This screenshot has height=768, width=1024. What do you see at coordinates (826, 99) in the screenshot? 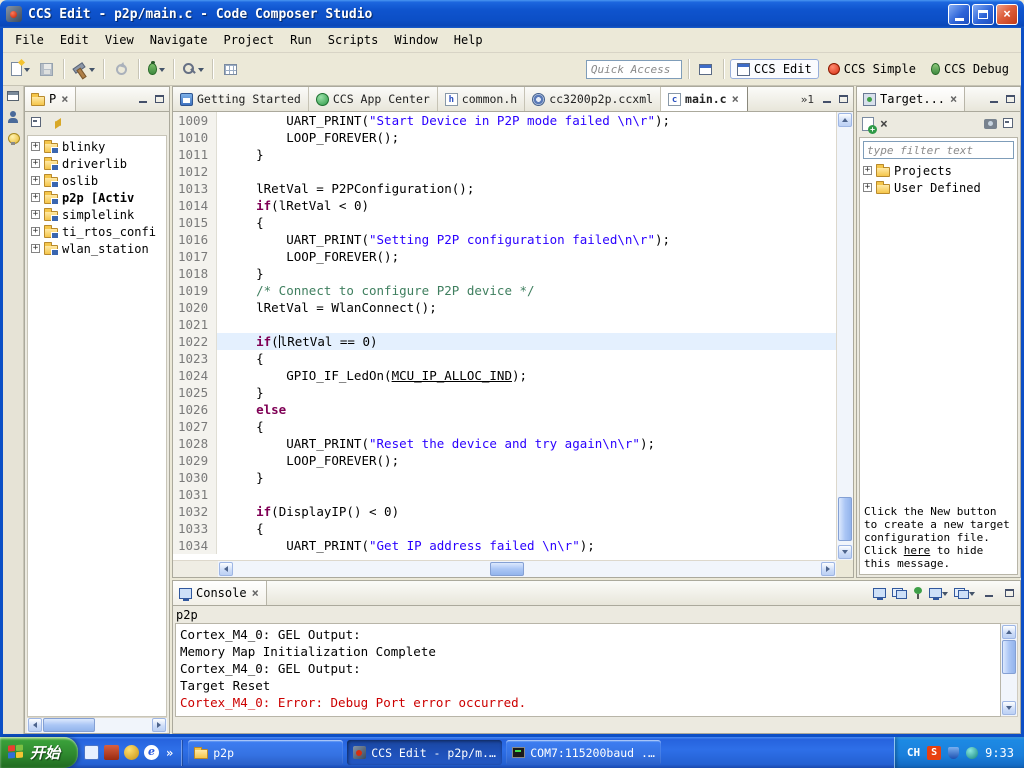
I see `minimize-editor-button` at bounding box center [826, 99].